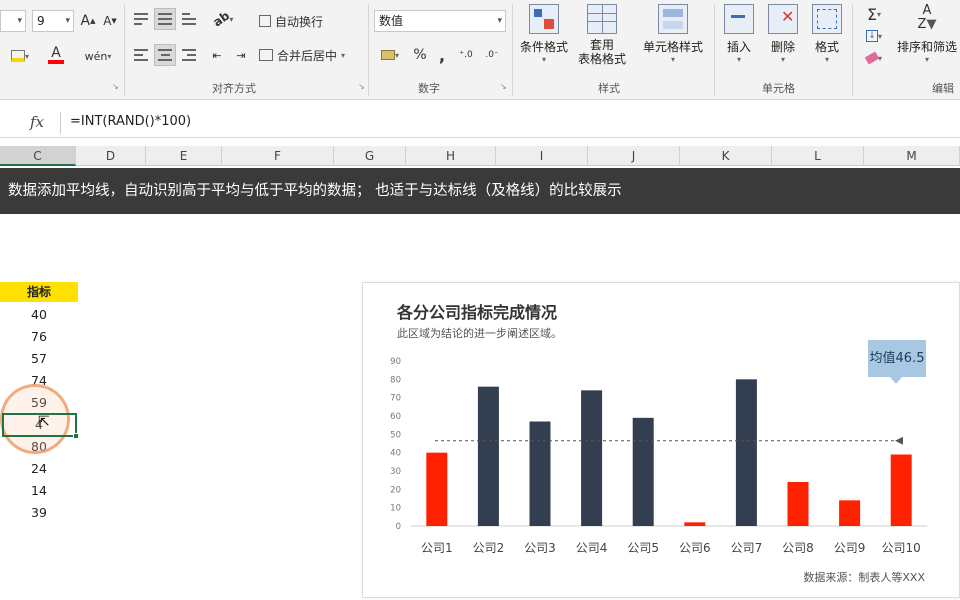  Describe the element at coordinates (110, 21) in the screenshot. I see `shrink-font-button: A ▼` at that location.